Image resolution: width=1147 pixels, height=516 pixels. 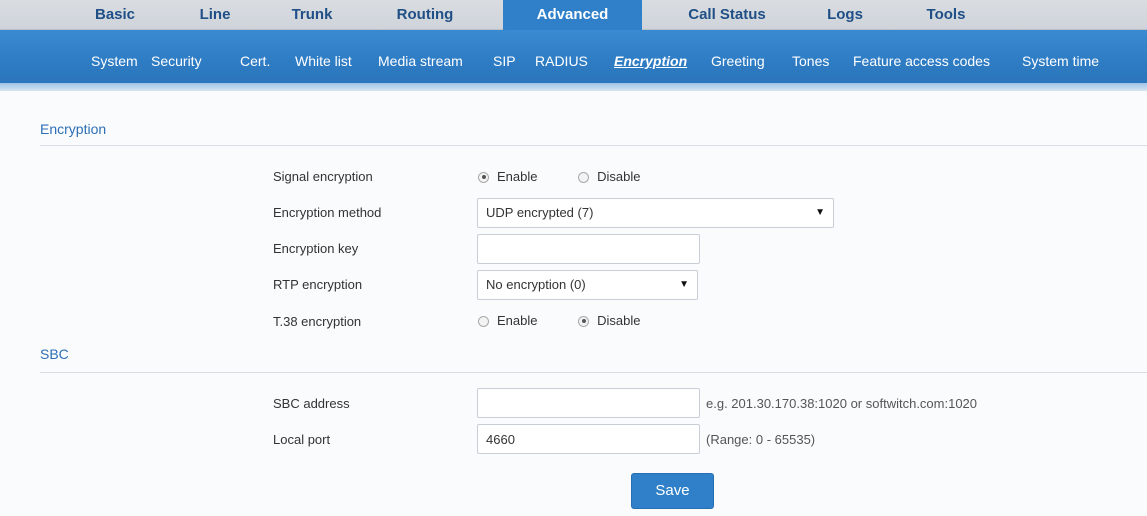 I want to click on sbc-address-input, so click(x=588, y=403).